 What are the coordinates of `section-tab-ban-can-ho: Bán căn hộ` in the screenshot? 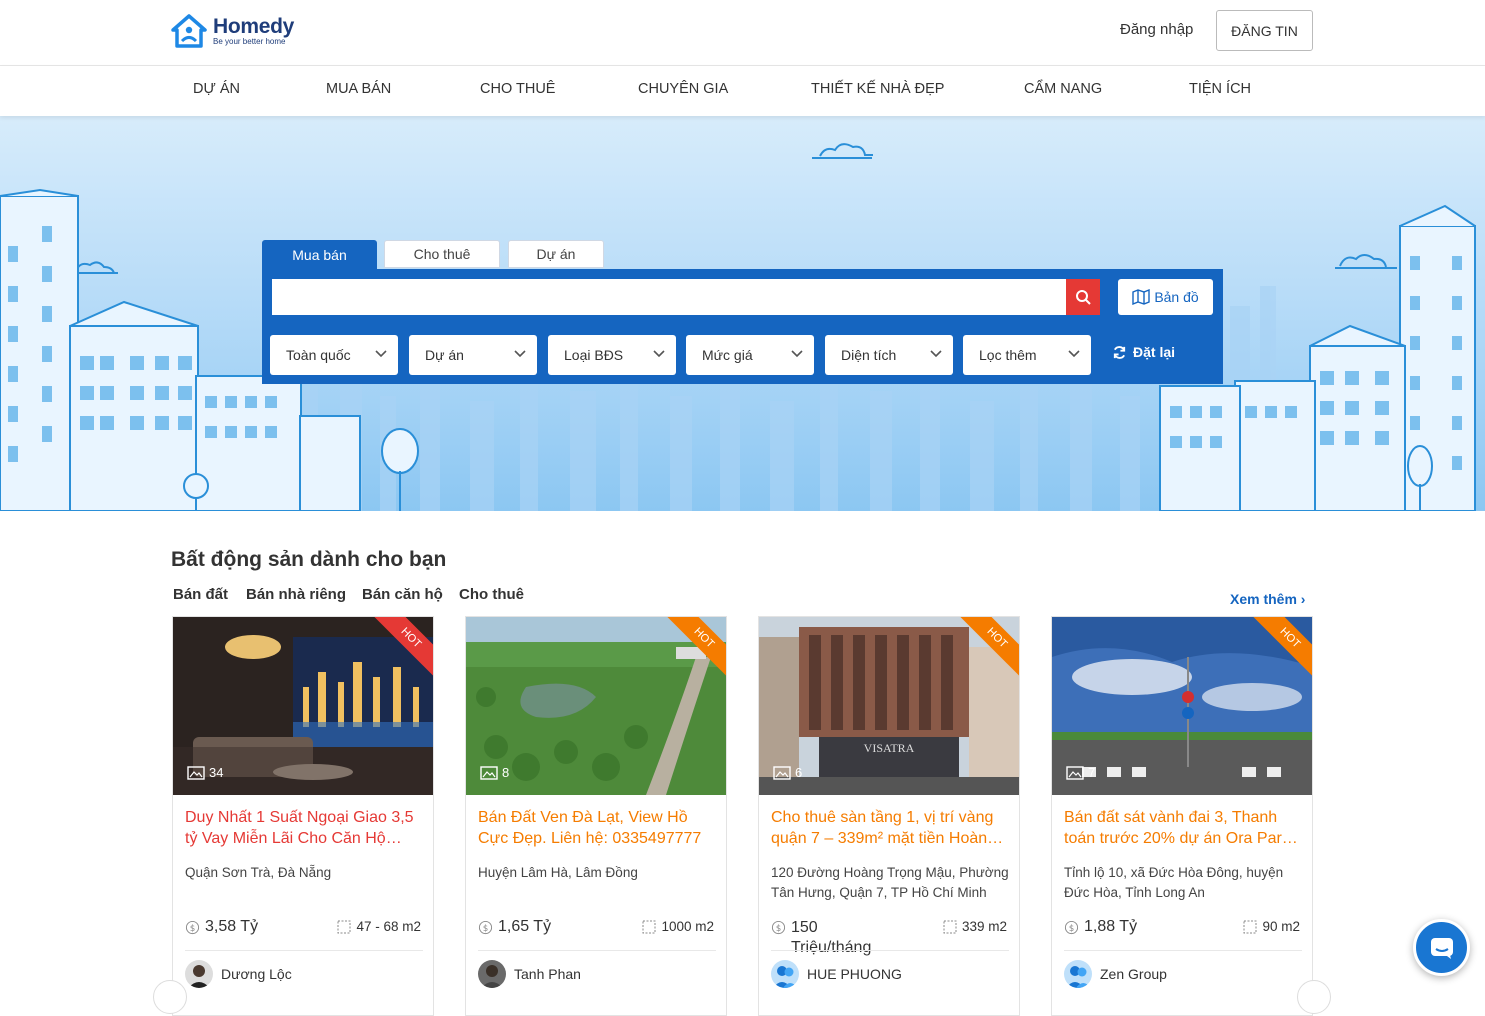 It's located at (402, 594).